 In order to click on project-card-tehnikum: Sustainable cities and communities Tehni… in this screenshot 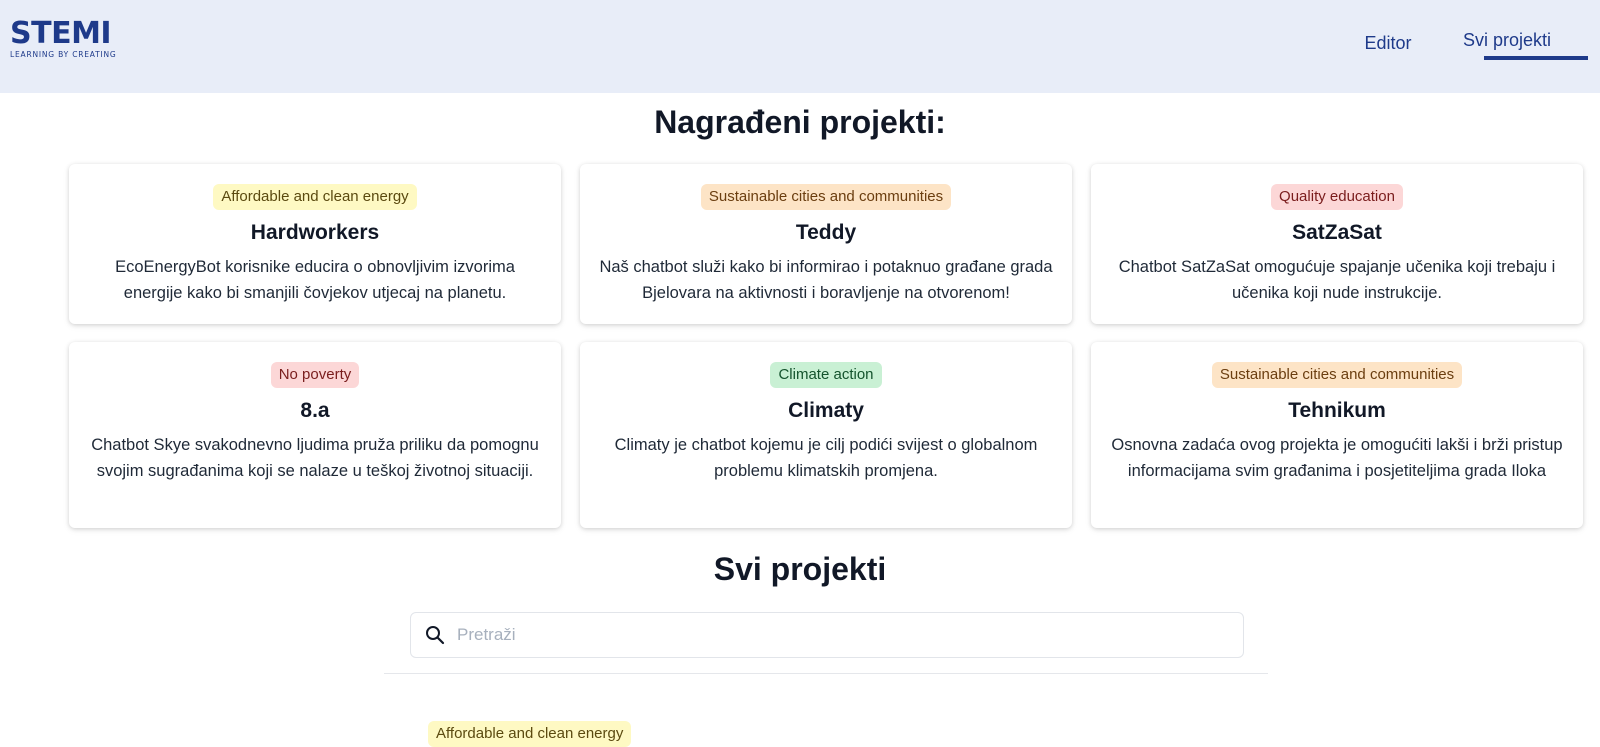, I will do `click(1337, 435)`.